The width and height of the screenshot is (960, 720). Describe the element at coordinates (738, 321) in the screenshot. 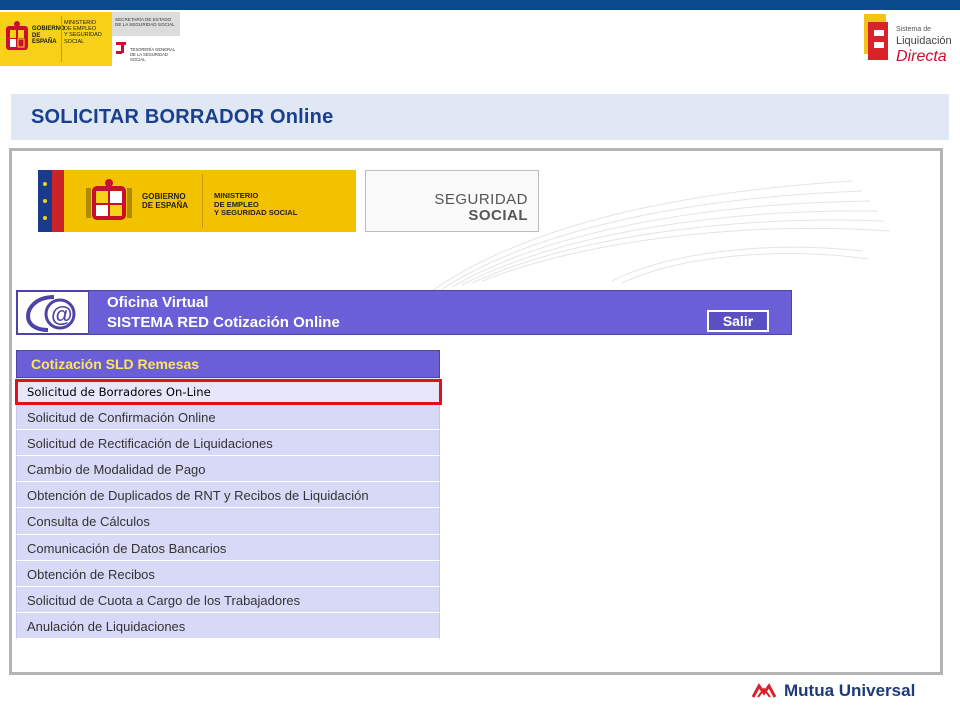

I see `exit-button: Salir` at that location.